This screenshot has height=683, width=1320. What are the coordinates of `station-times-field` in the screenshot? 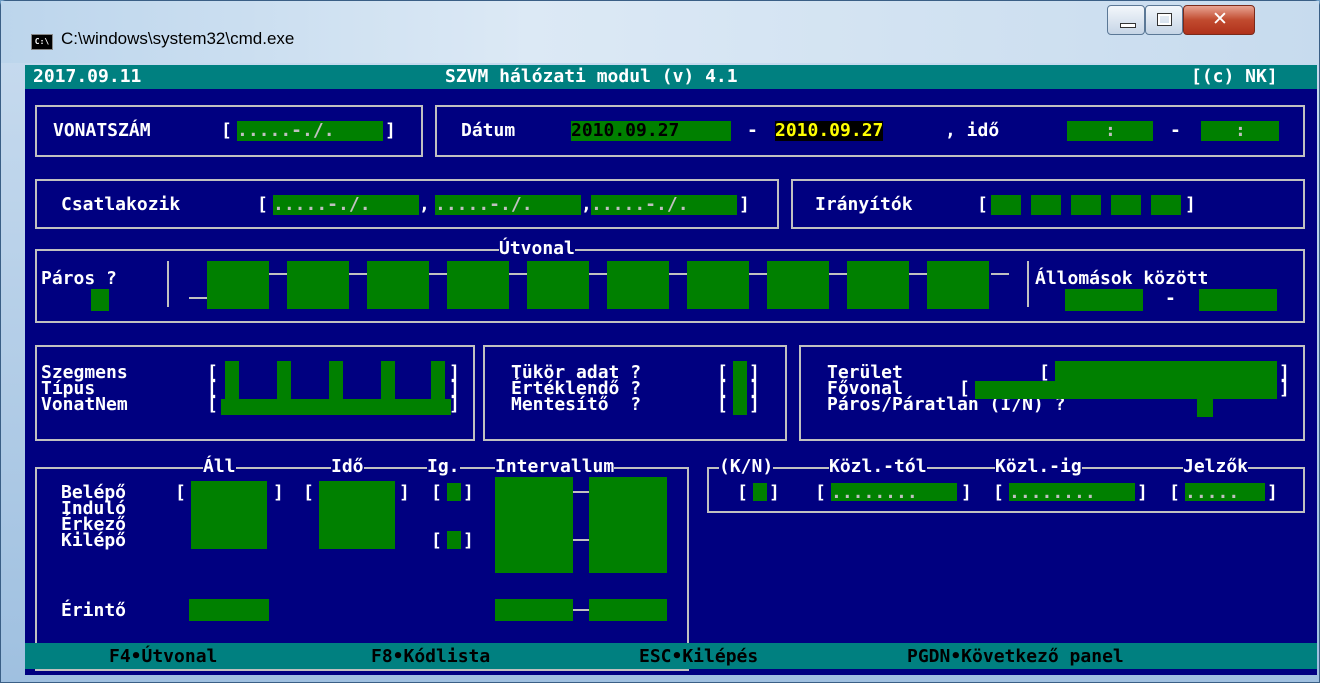 It's located at (229, 515).